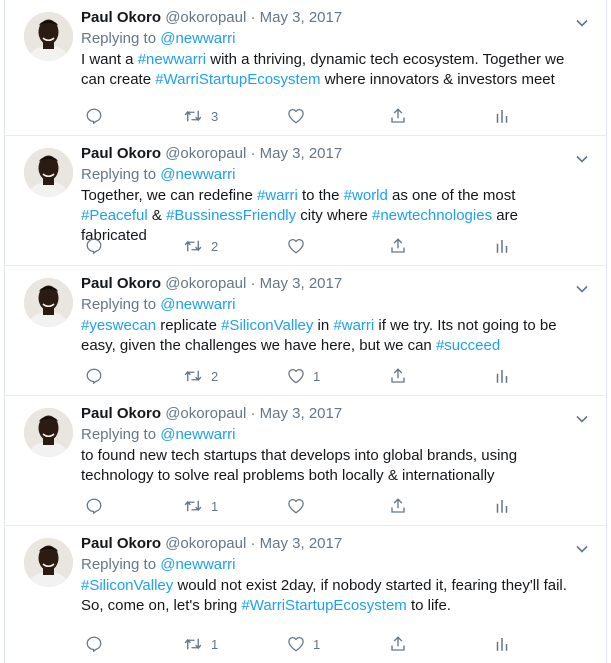  What do you see at coordinates (215, 506) in the screenshot?
I see `retweet-count: 1` at bounding box center [215, 506].